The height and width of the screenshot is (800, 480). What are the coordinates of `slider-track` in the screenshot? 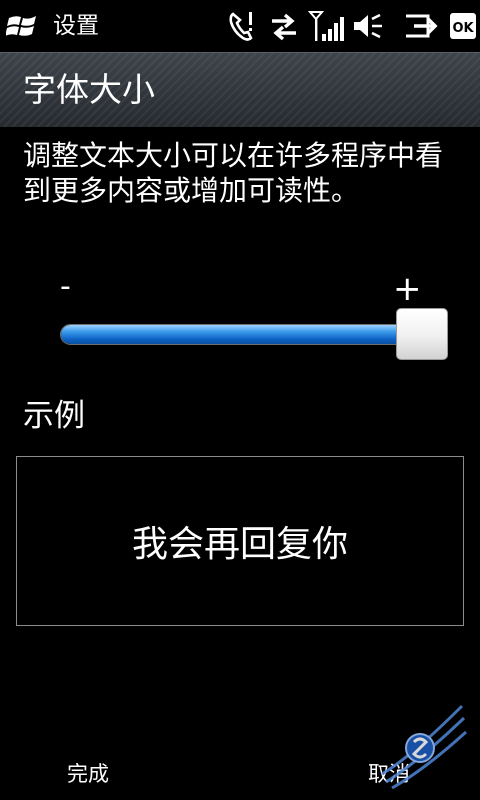 It's located at (254, 334).